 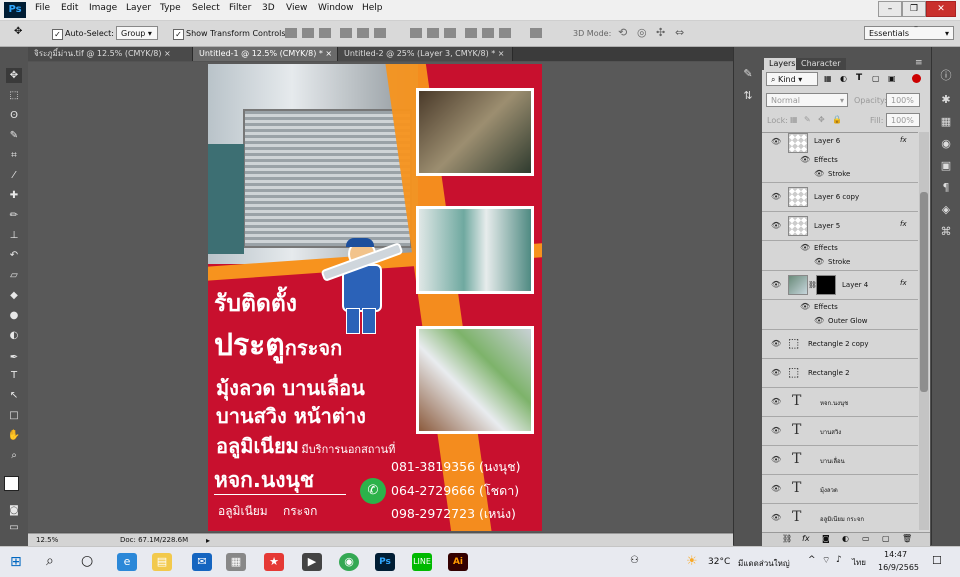 I want to click on layer-effects-row: 👁 Effects, so click(x=840, y=248).